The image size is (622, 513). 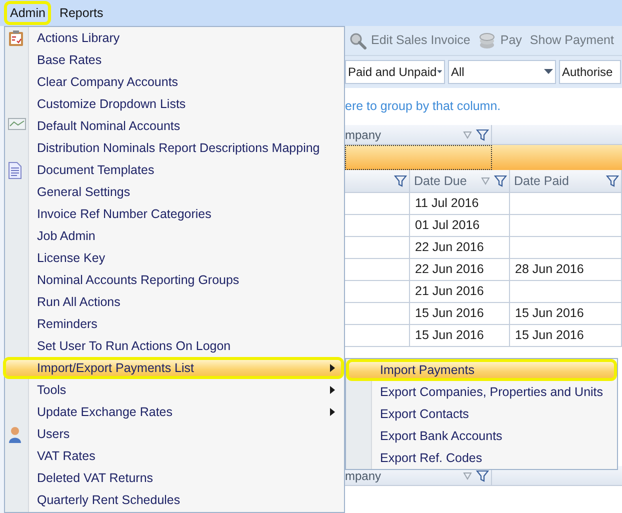 I want to click on magnifier-icon, so click(x=358, y=41).